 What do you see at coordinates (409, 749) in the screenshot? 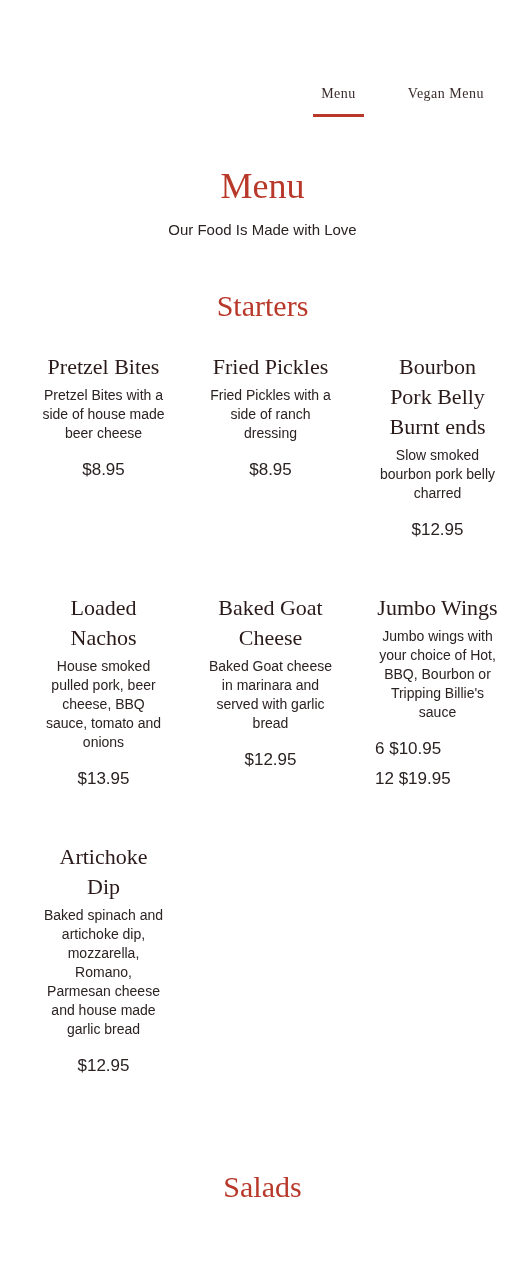
I see `dish-price: 6 $10.95` at bounding box center [409, 749].